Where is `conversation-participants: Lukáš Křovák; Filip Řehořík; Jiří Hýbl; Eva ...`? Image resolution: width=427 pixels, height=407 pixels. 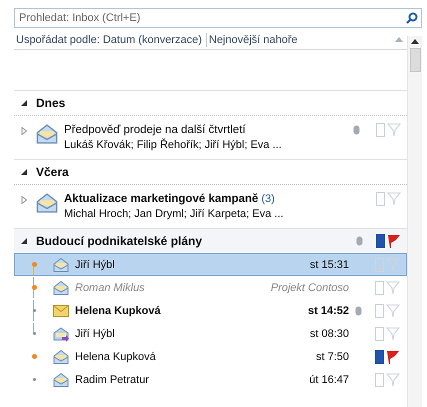
conversation-participants: Lukáš Křovák; Filip Řehořík; Jiří Hýbl; Eva ... is located at coordinates (173, 145).